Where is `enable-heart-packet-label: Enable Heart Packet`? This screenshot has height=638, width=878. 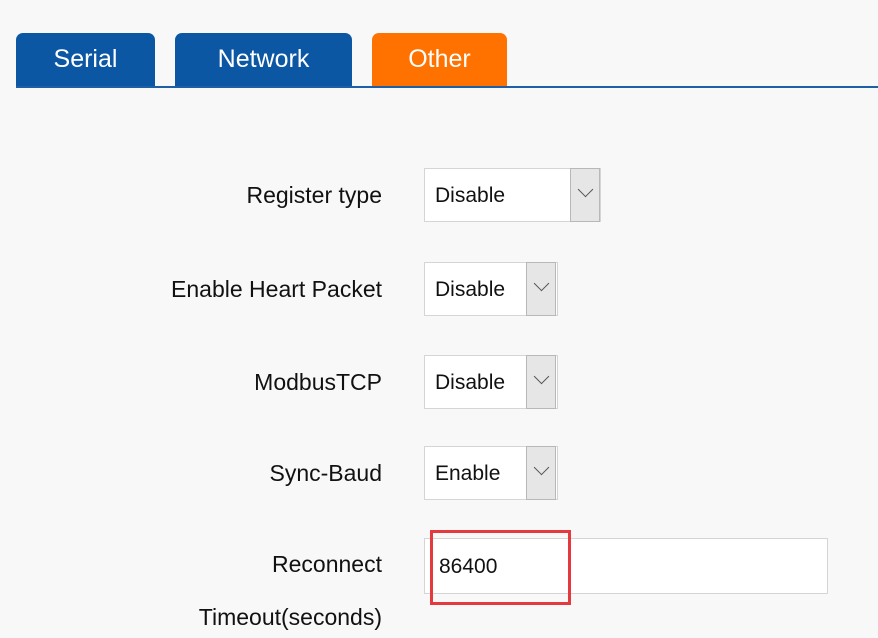
enable-heart-packet-label: Enable Heart Packet is located at coordinates (276, 289).